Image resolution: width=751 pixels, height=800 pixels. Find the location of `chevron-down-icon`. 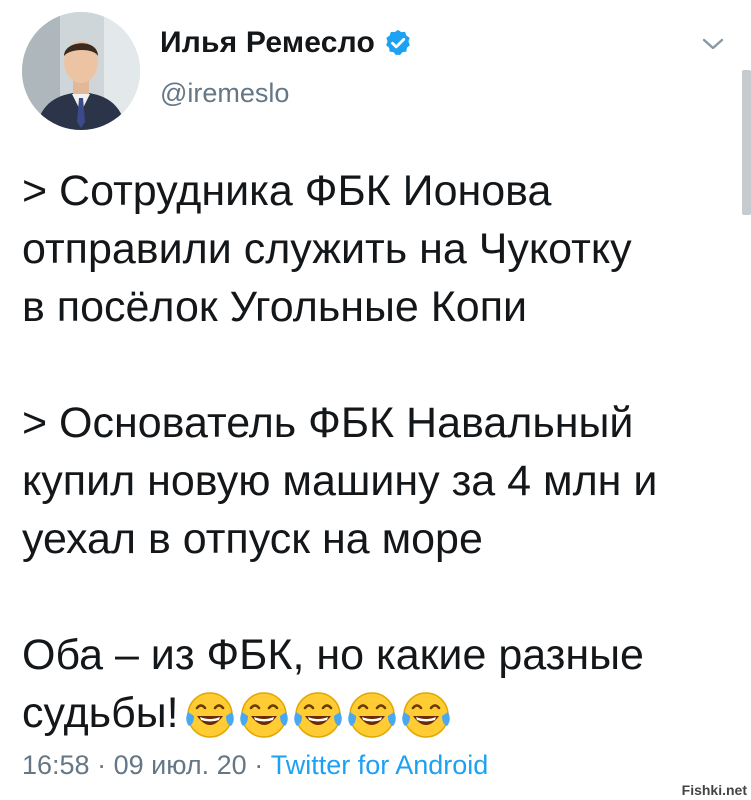

chevron-down-icon is located at coordinates (713, 44).